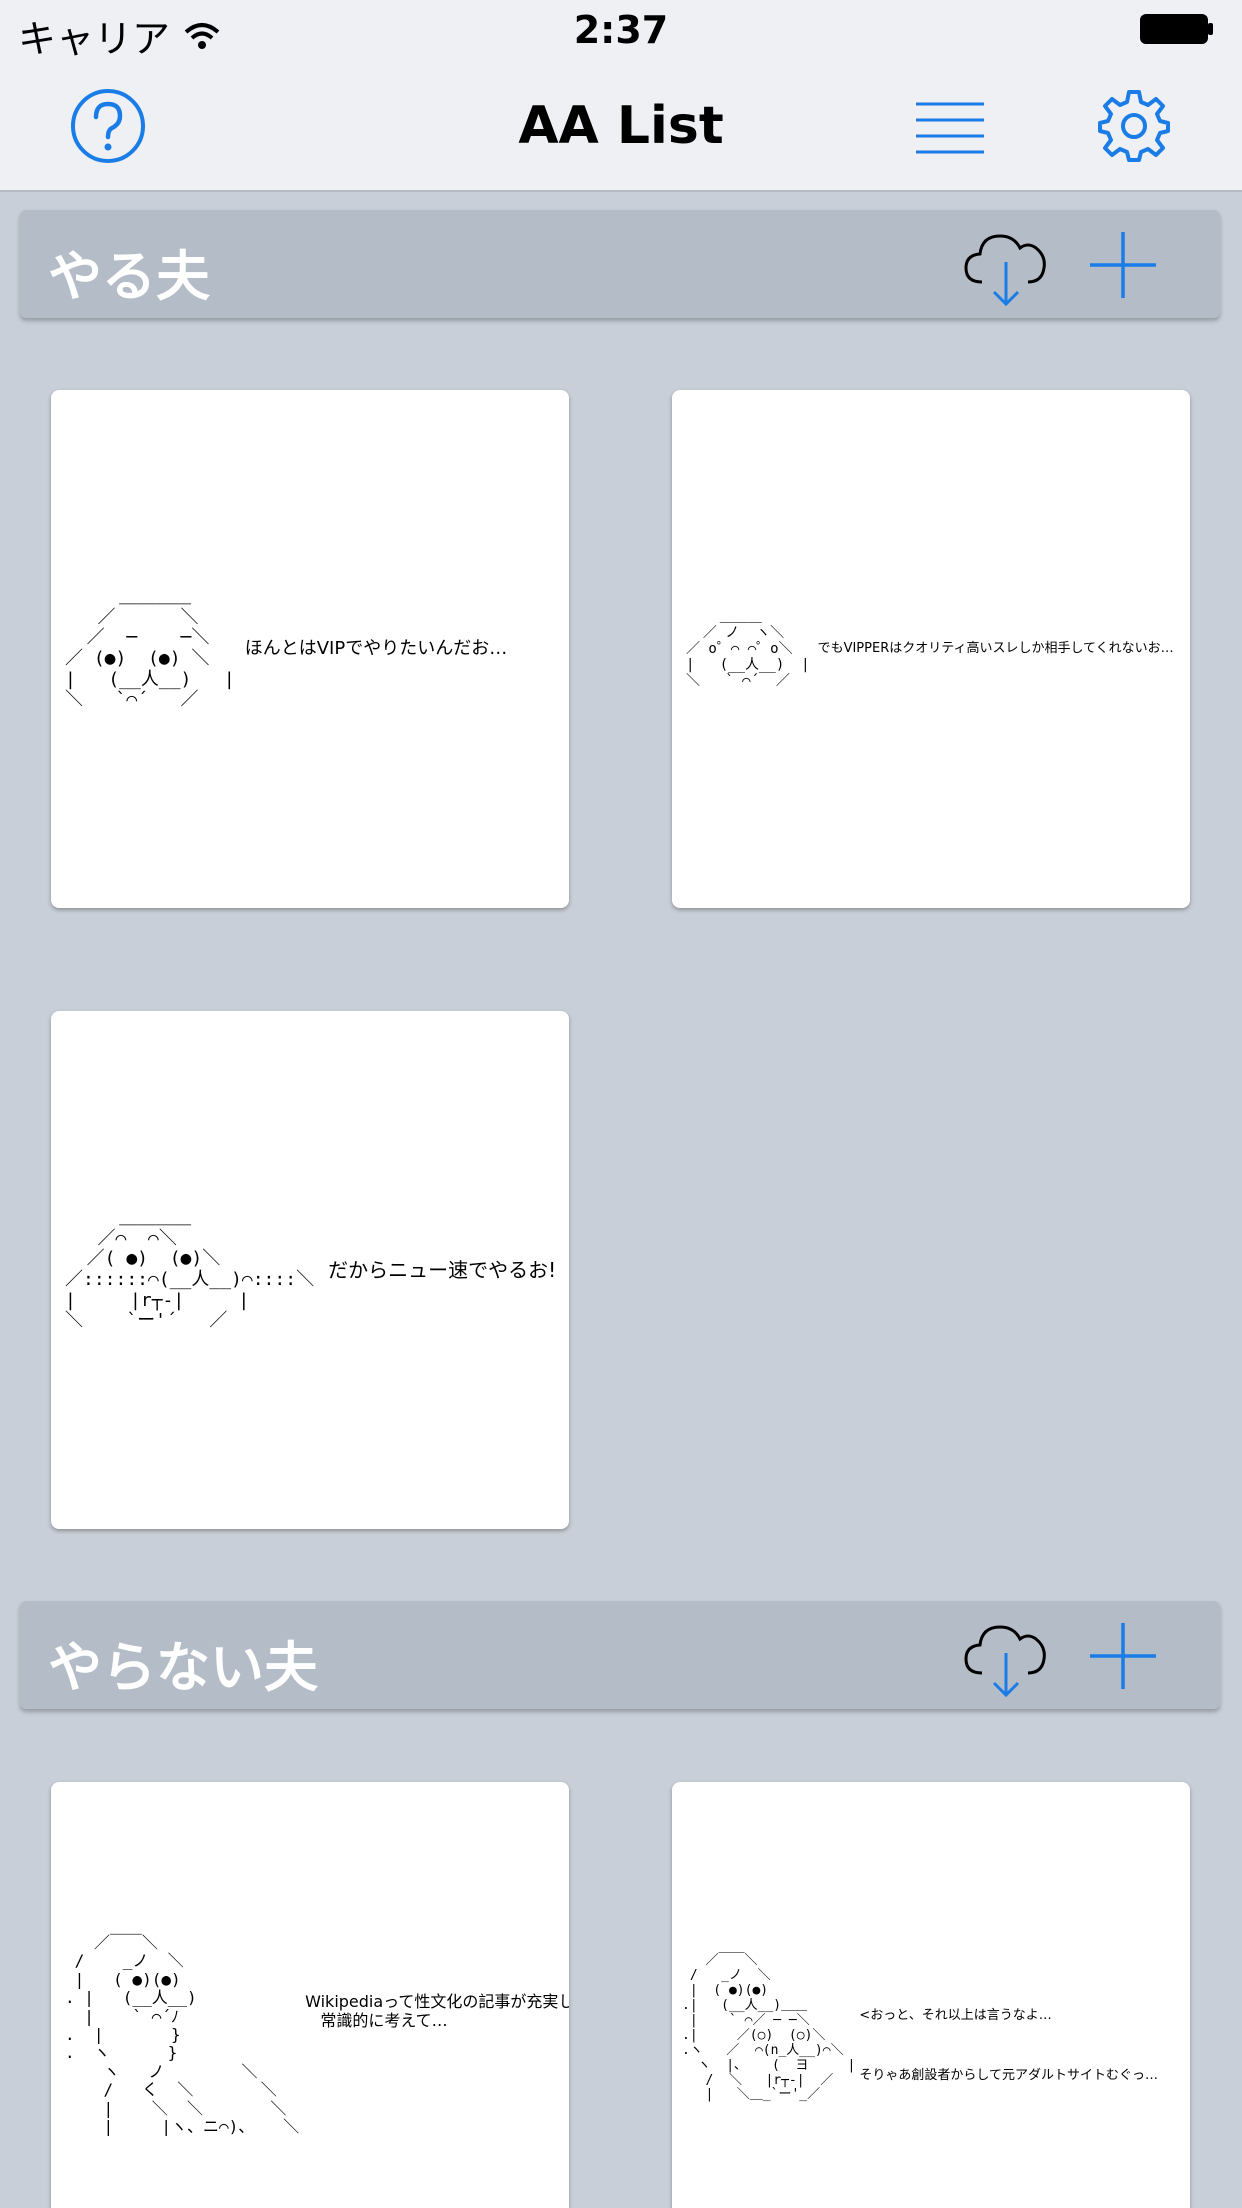 The height and width of the screenshot is (2208, 1242). I want to click on gear-icon, so click(1134, 126).